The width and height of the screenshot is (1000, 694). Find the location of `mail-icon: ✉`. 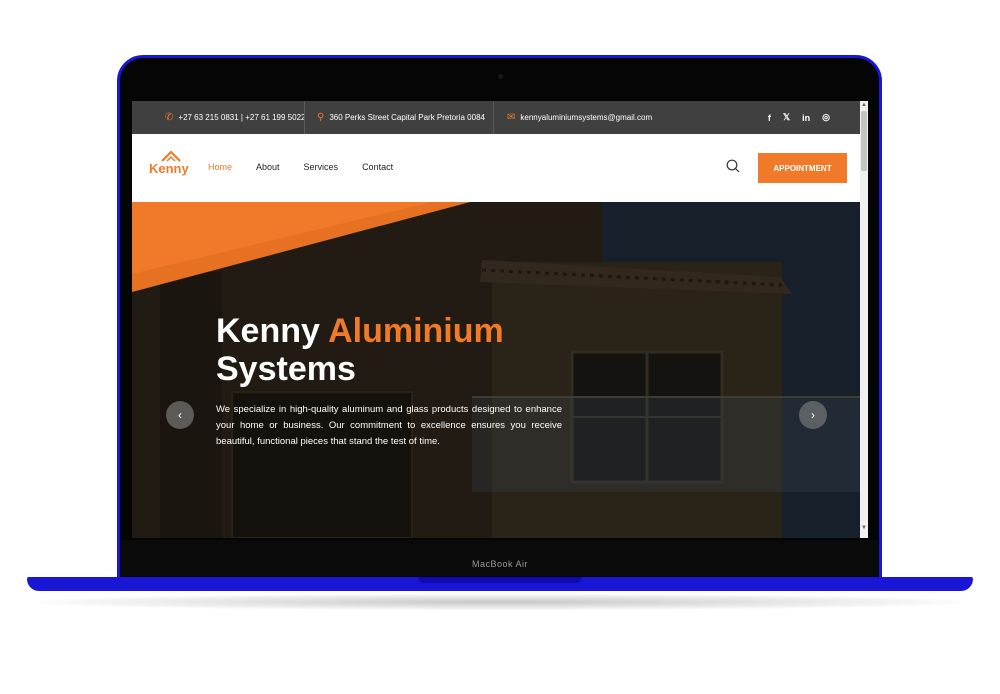

mail-icon: ✉ is located at coordinates (511, 117).